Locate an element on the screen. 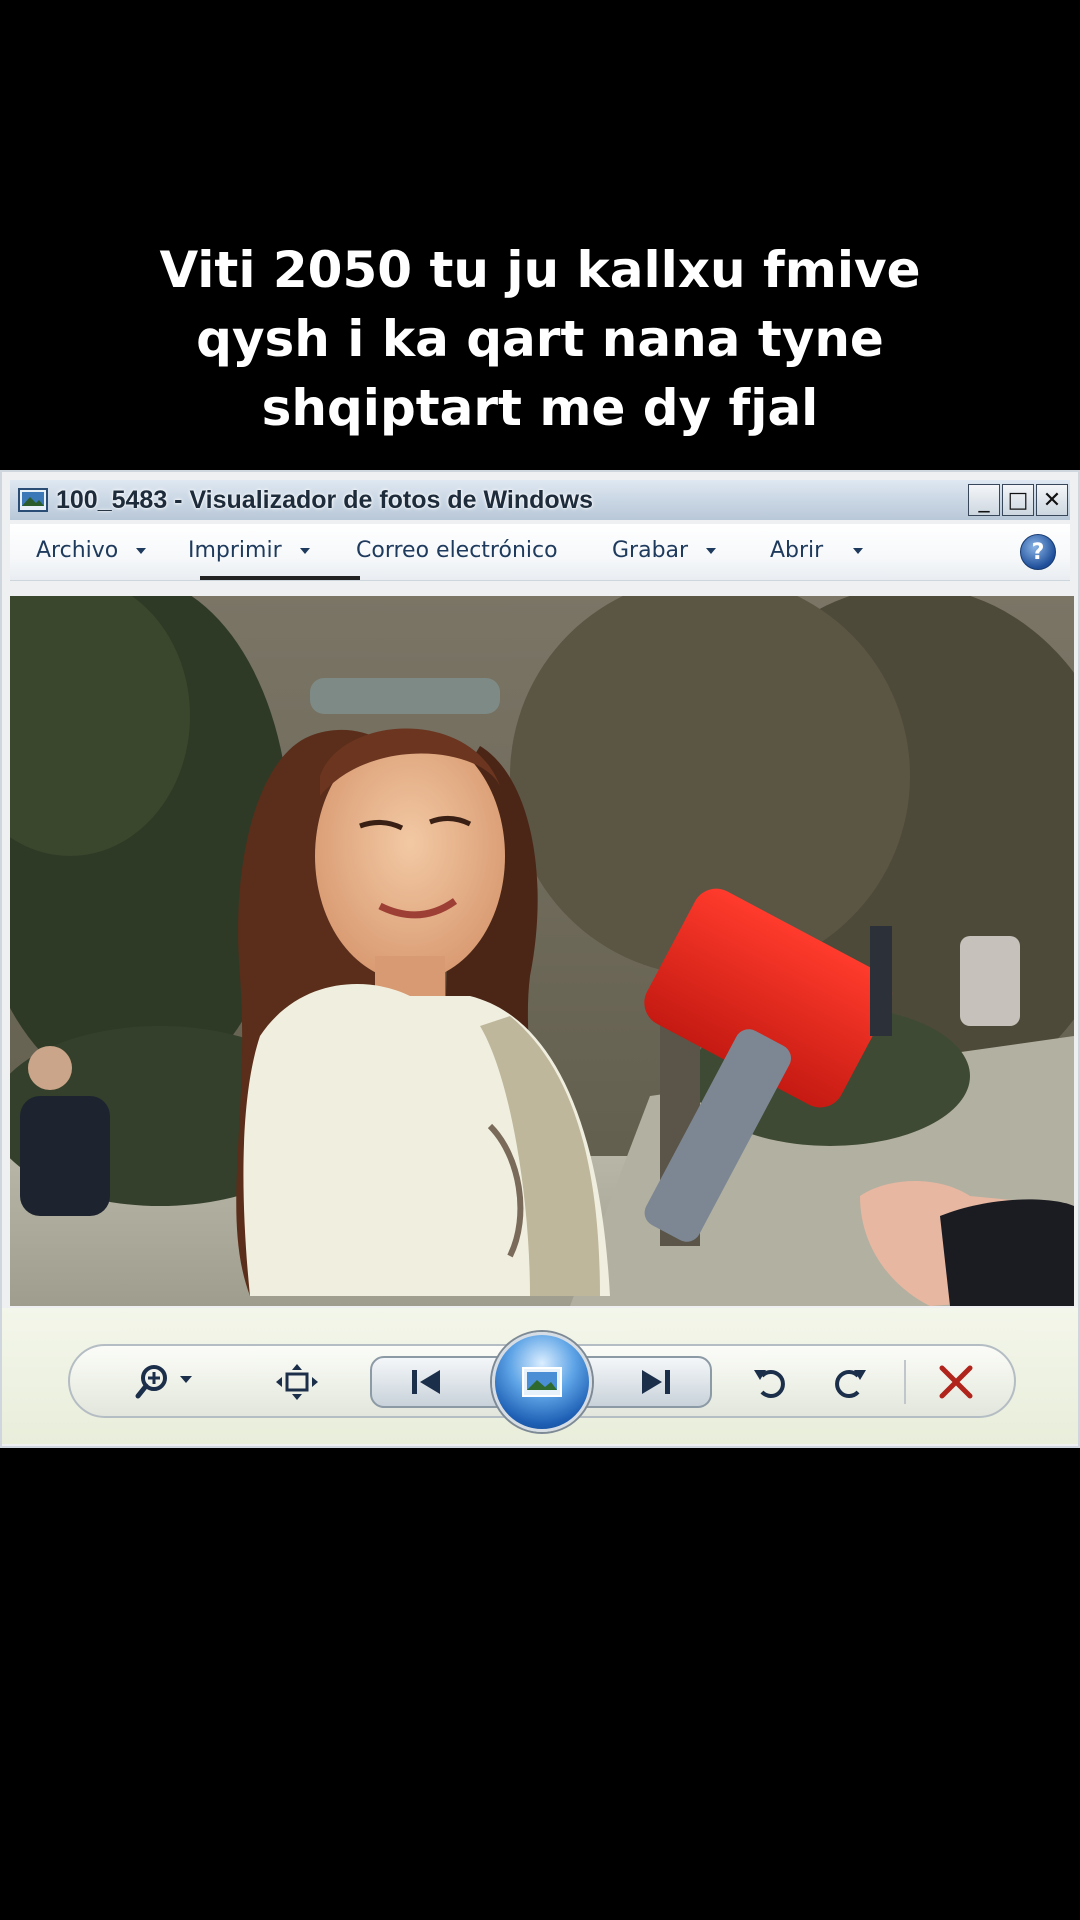 The width and height of the screenshot is (1080, 1920). caption-line-2: qysh i ka qart nana tyne is located at coordinates (540, 339).